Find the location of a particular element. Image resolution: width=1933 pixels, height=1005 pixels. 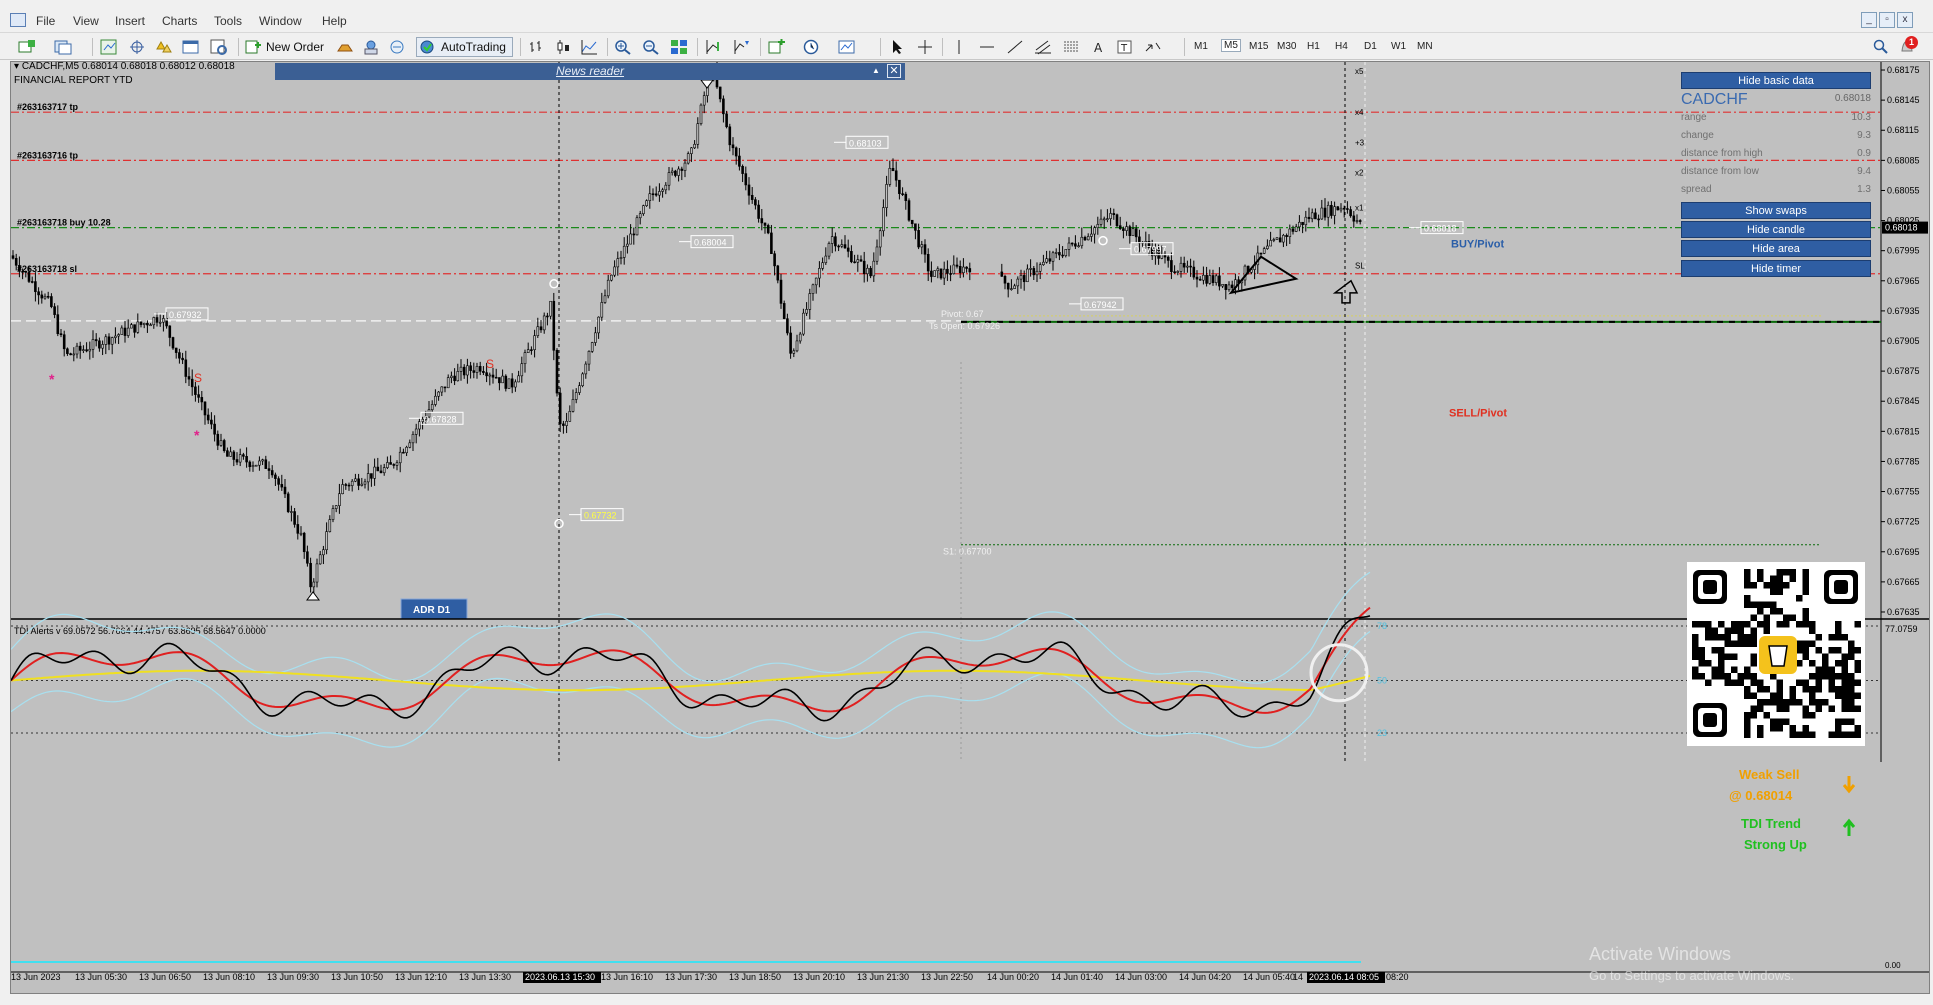

zoom-in-icon is located at coordinates (623, 47).